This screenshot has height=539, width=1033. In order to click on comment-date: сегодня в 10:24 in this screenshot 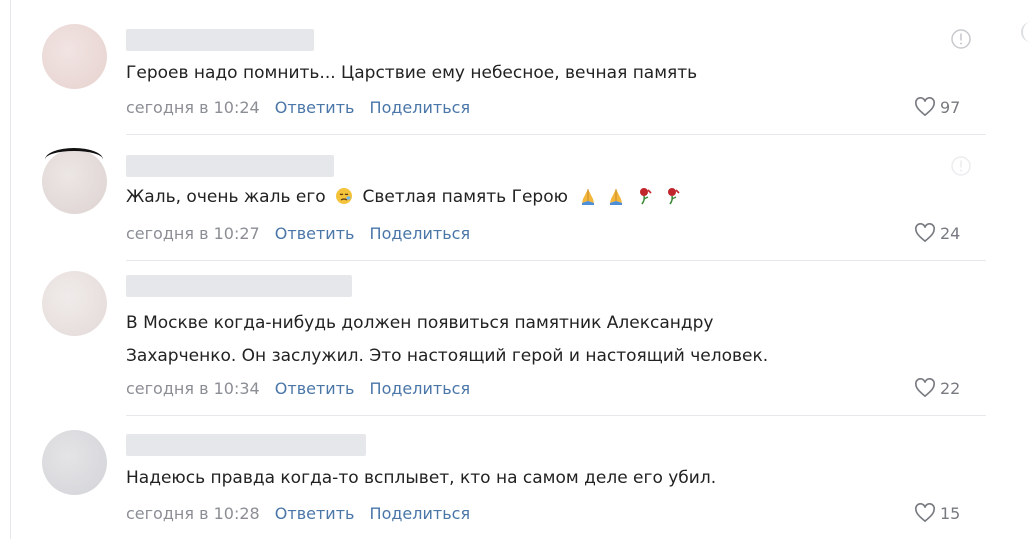, I will do `click(193, 107)`.